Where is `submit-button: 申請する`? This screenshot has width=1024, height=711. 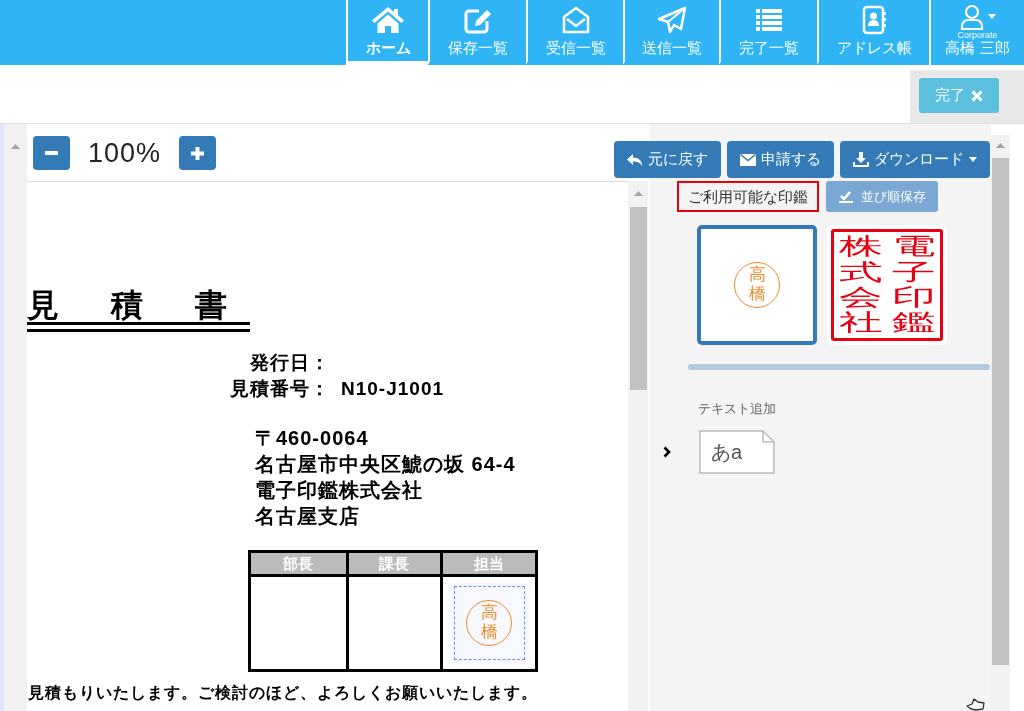
submit-button: 申請する is located at coordinates (780, 159).